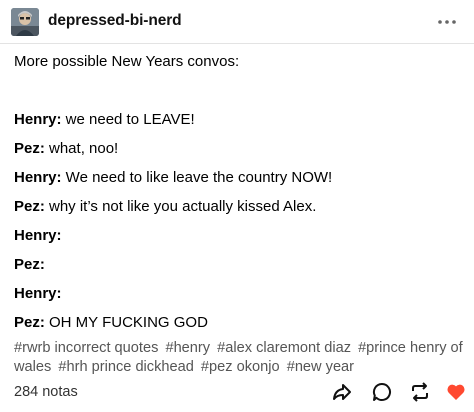 The image size is (474, 412). I want to click on post-body: More possible New Years convos:, so click(239, 62).